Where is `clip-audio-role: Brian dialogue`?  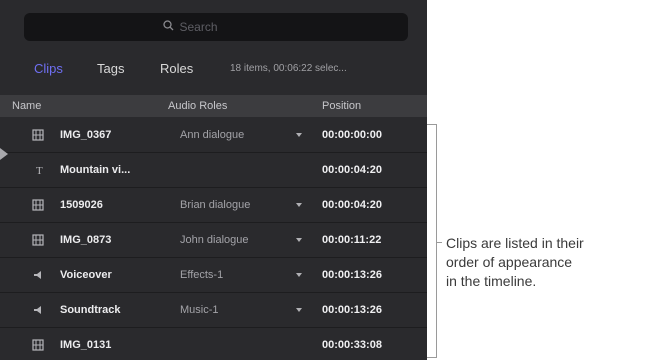 clip-audio-role: Brian dialogue is located at coordinates (215, 205).